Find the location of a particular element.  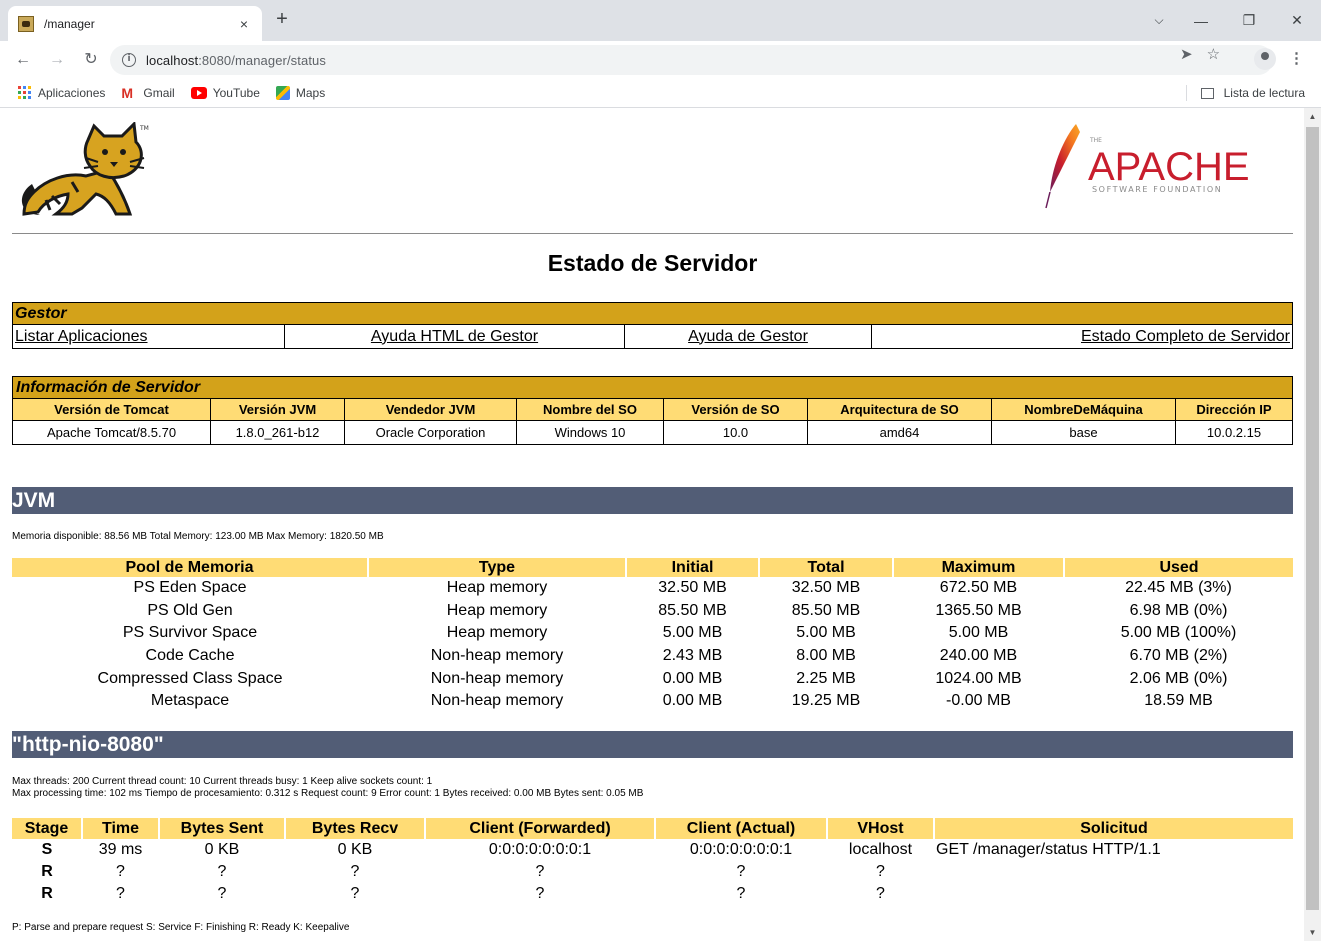

html-manager-help-link: Ayuda HTML de Gestor is located at coordinates (454, 336).